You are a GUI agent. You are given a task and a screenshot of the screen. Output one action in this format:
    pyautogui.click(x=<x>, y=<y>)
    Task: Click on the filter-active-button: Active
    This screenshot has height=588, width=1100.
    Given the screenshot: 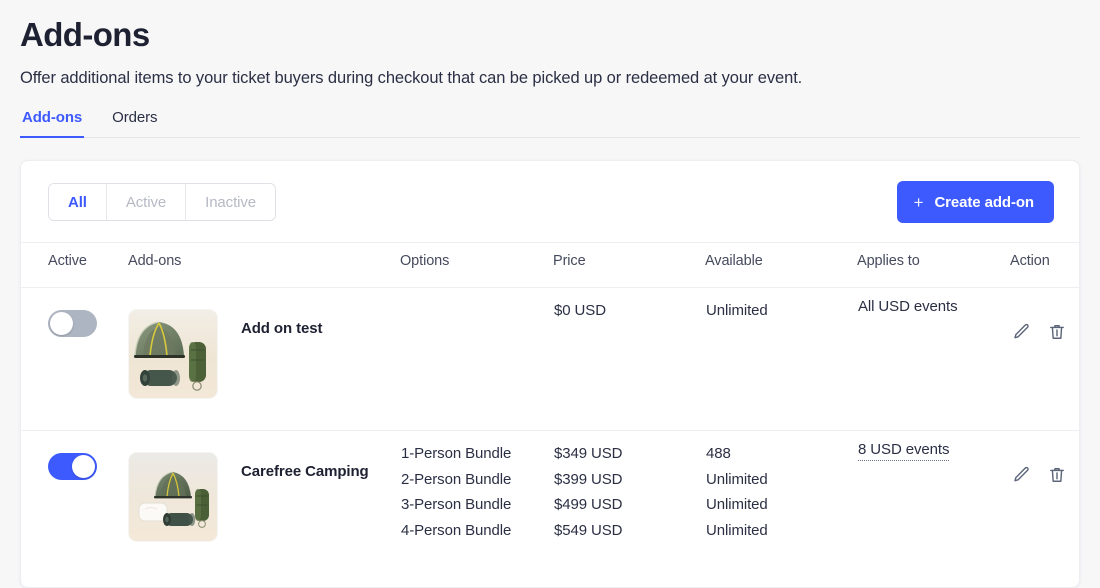 What is the action you would take?
    pyautogui.click(x=146, y=202)
    